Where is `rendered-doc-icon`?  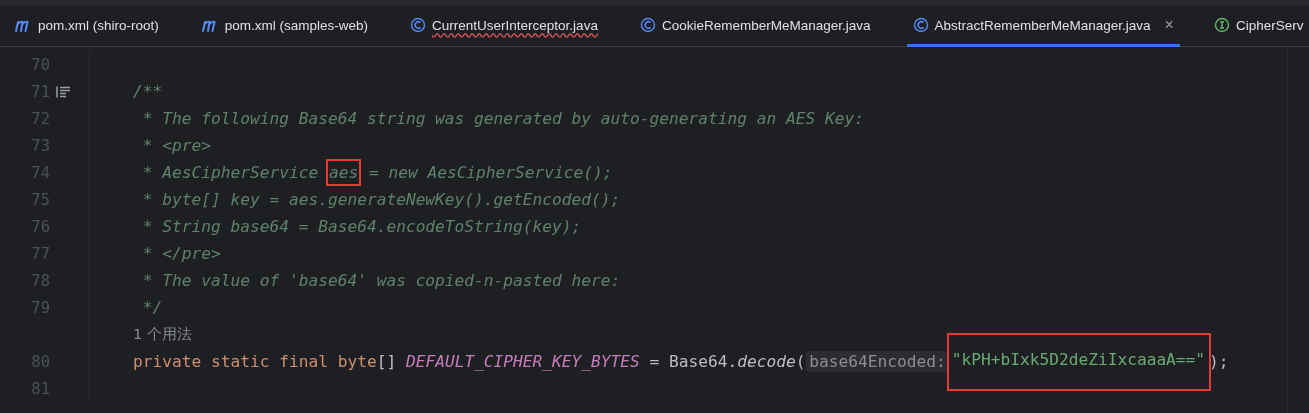 rendered-doc-icon is located at coordinates (63, 91).